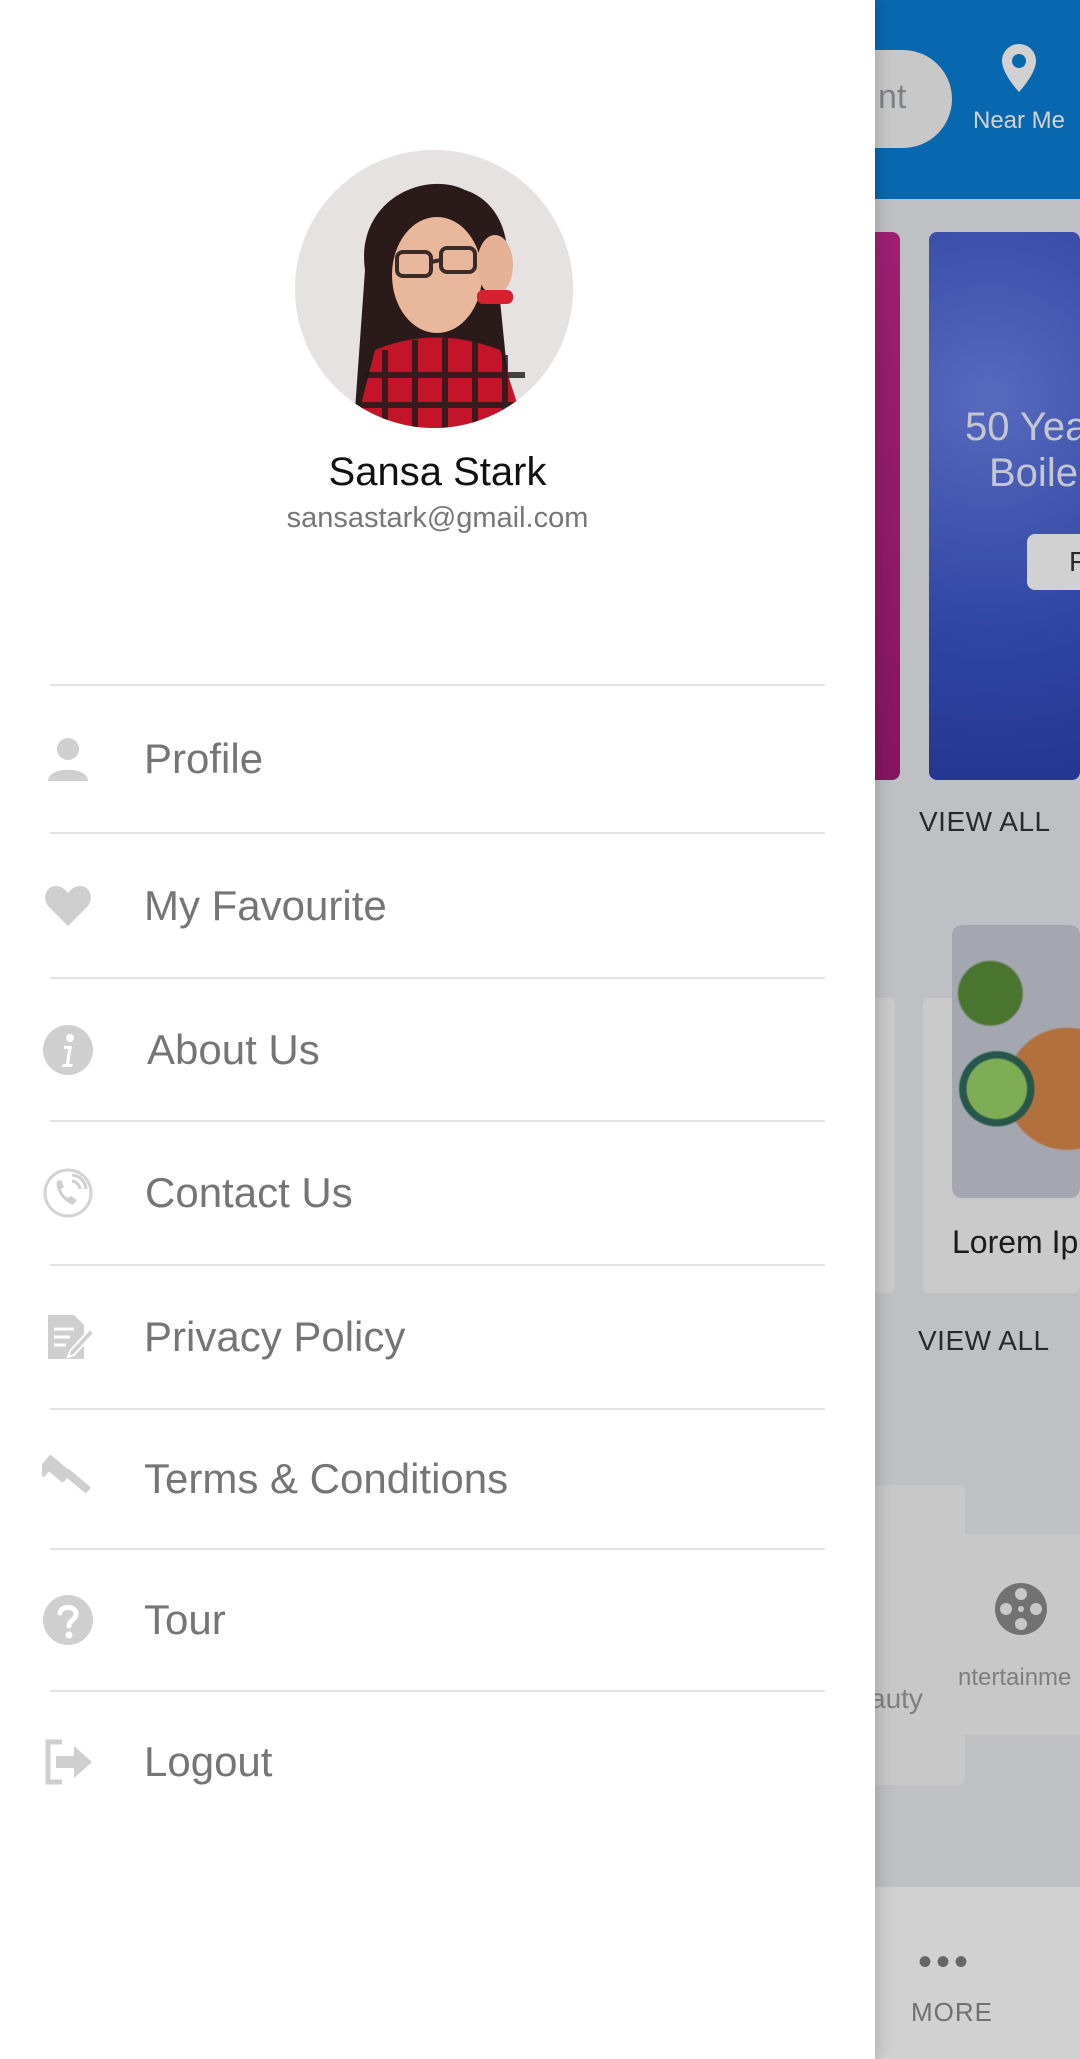  What do you see at coordinates (435, 904) in the screenshot?
I see `menu-item-my-favourite: My Favourite` at bounding box center [435, 904].